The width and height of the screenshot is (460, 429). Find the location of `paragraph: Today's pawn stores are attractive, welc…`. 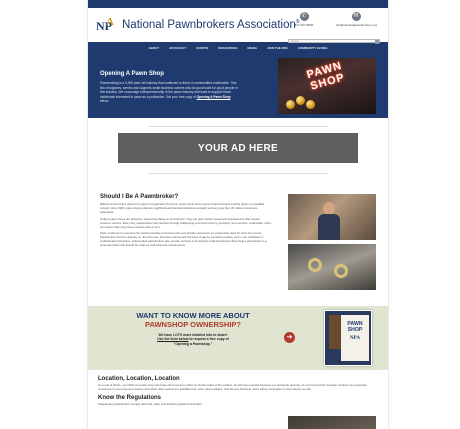

paragraph: Today's pawn stores are attractive, welc… is located at coordinates (186, 222).